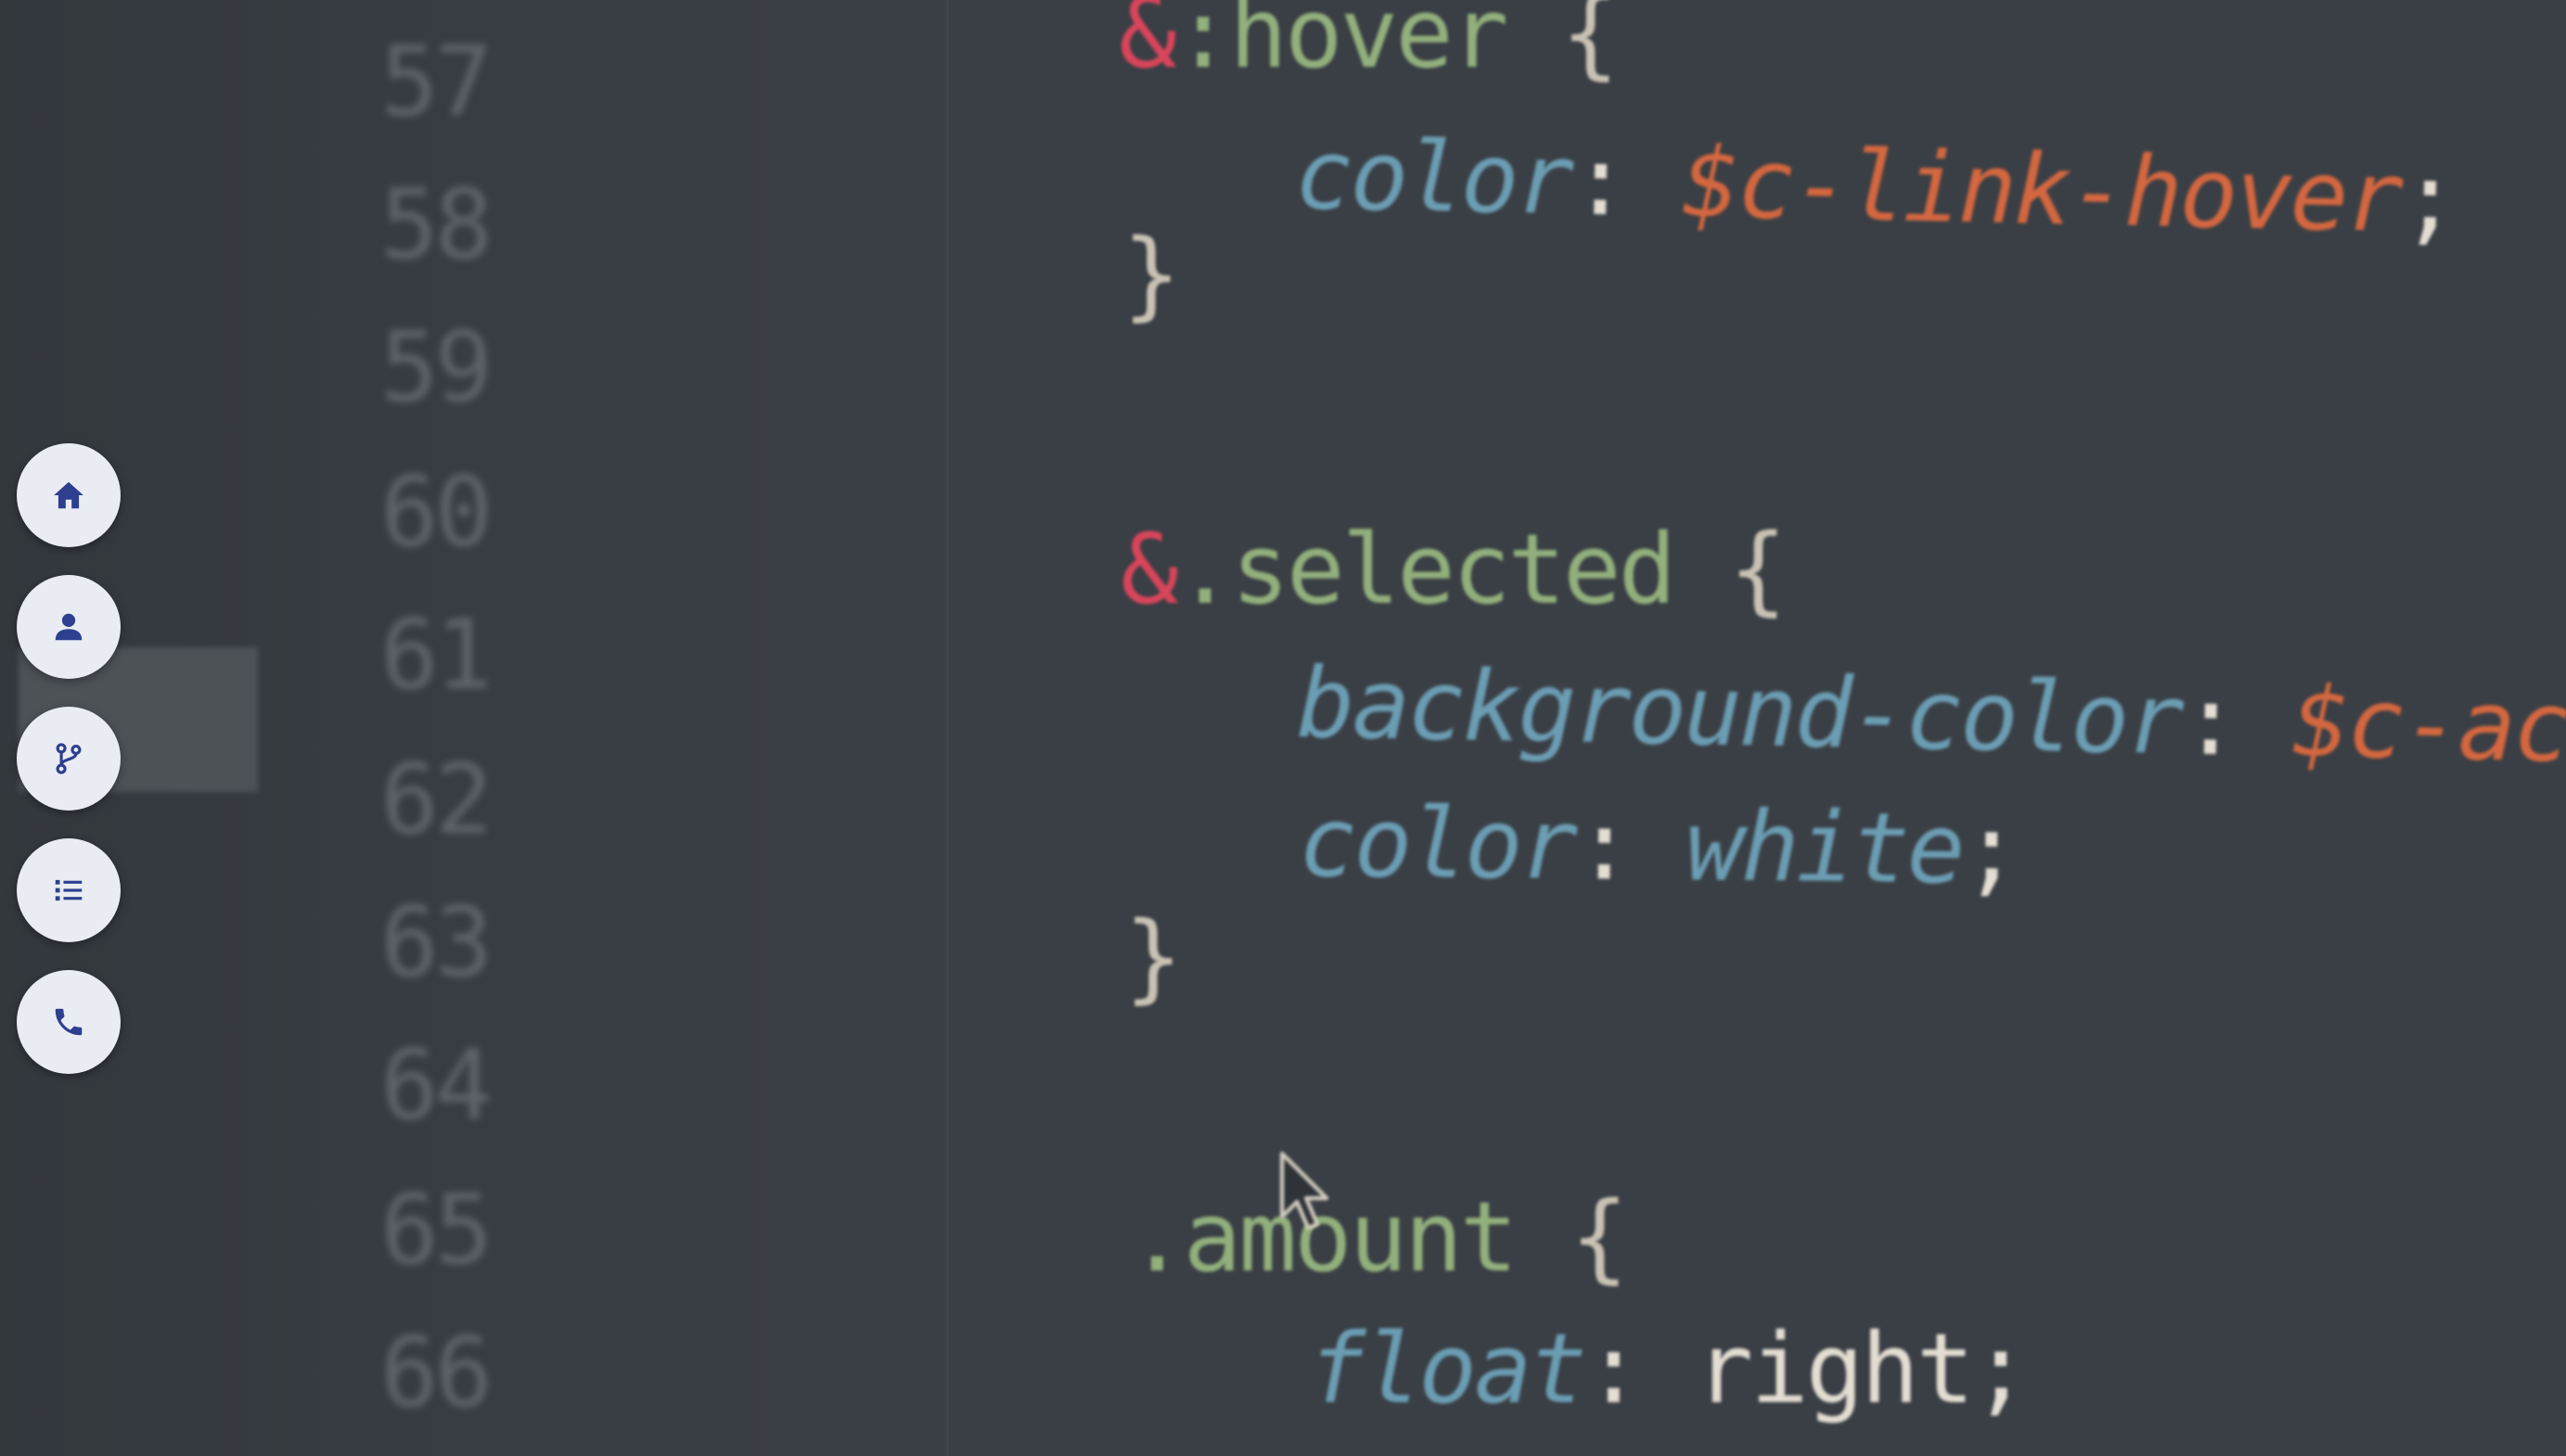 Image resolution: width=2566 pixels, height=1456 pixels. Describe the element at coordinates (1658, 845) in the screenshot. I see `code-line: color: white;` at that location.